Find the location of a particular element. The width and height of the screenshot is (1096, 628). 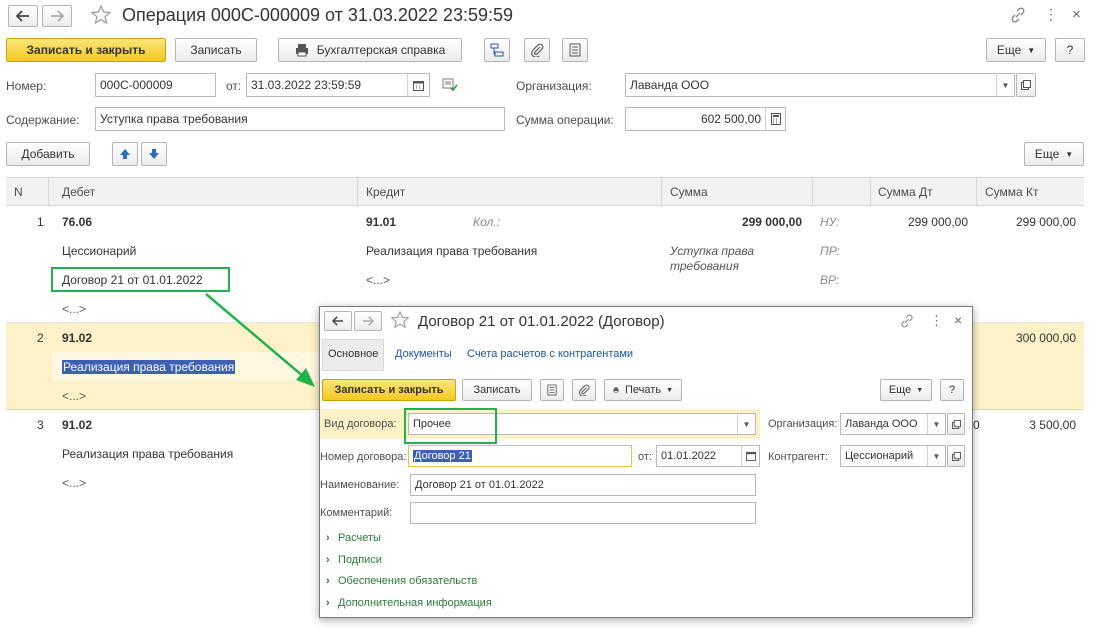

more-label: Еще is located at coordinates (900, 390).